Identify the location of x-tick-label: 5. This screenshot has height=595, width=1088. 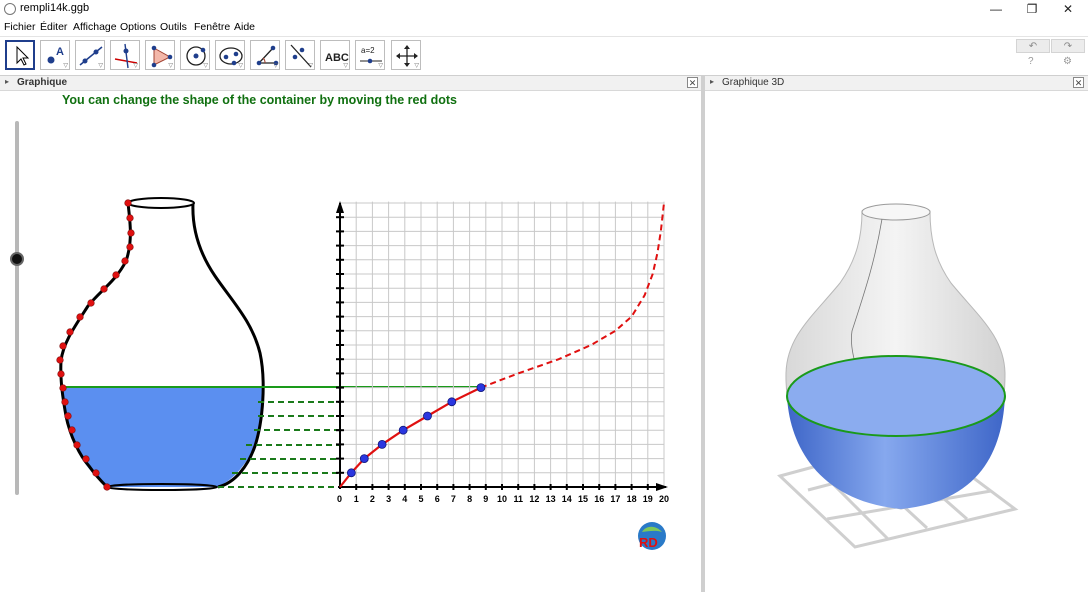
(420, 499).